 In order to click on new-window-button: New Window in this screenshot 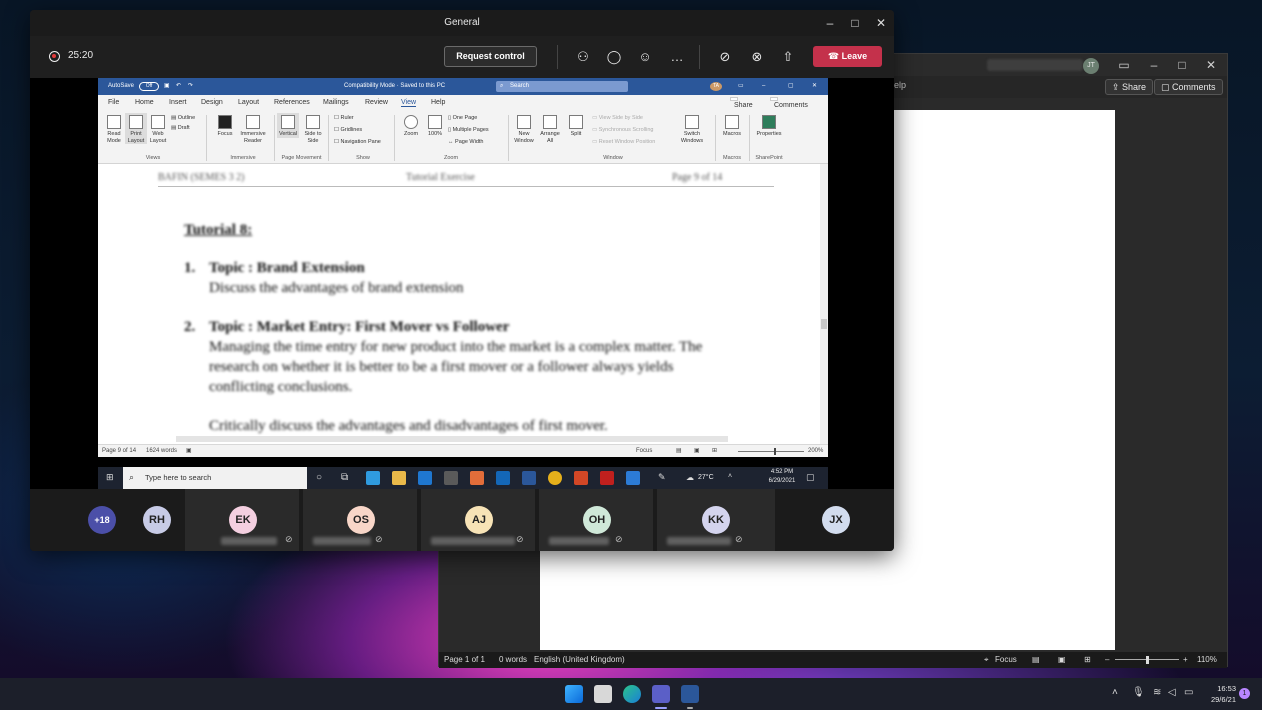, I will do `click(524, 129)`.